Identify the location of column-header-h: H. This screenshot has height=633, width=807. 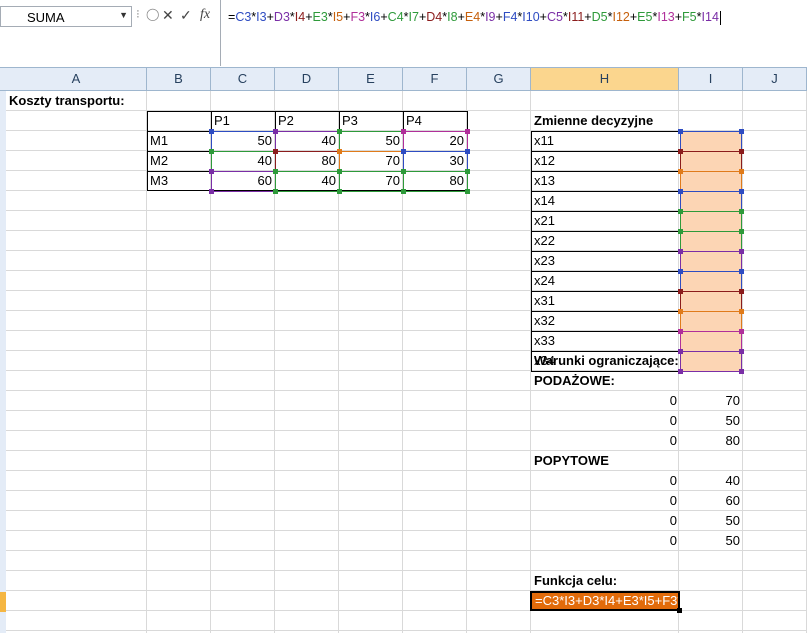
(605, 79).